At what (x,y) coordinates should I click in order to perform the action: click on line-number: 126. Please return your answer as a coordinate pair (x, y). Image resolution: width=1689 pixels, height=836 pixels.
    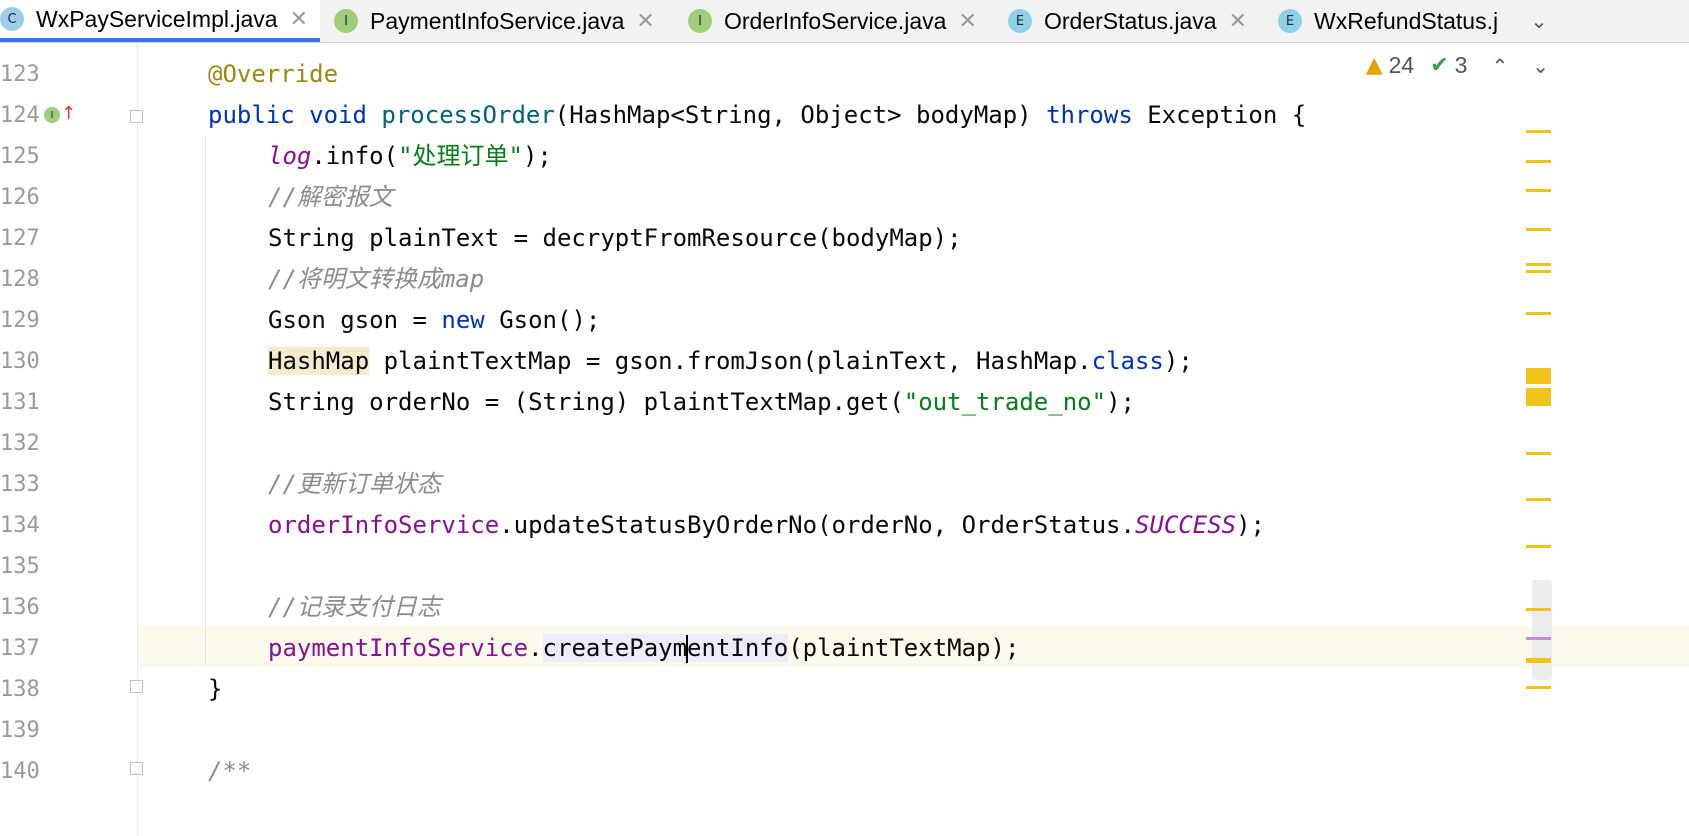
    Looking at the image, I should click on (20, 197).